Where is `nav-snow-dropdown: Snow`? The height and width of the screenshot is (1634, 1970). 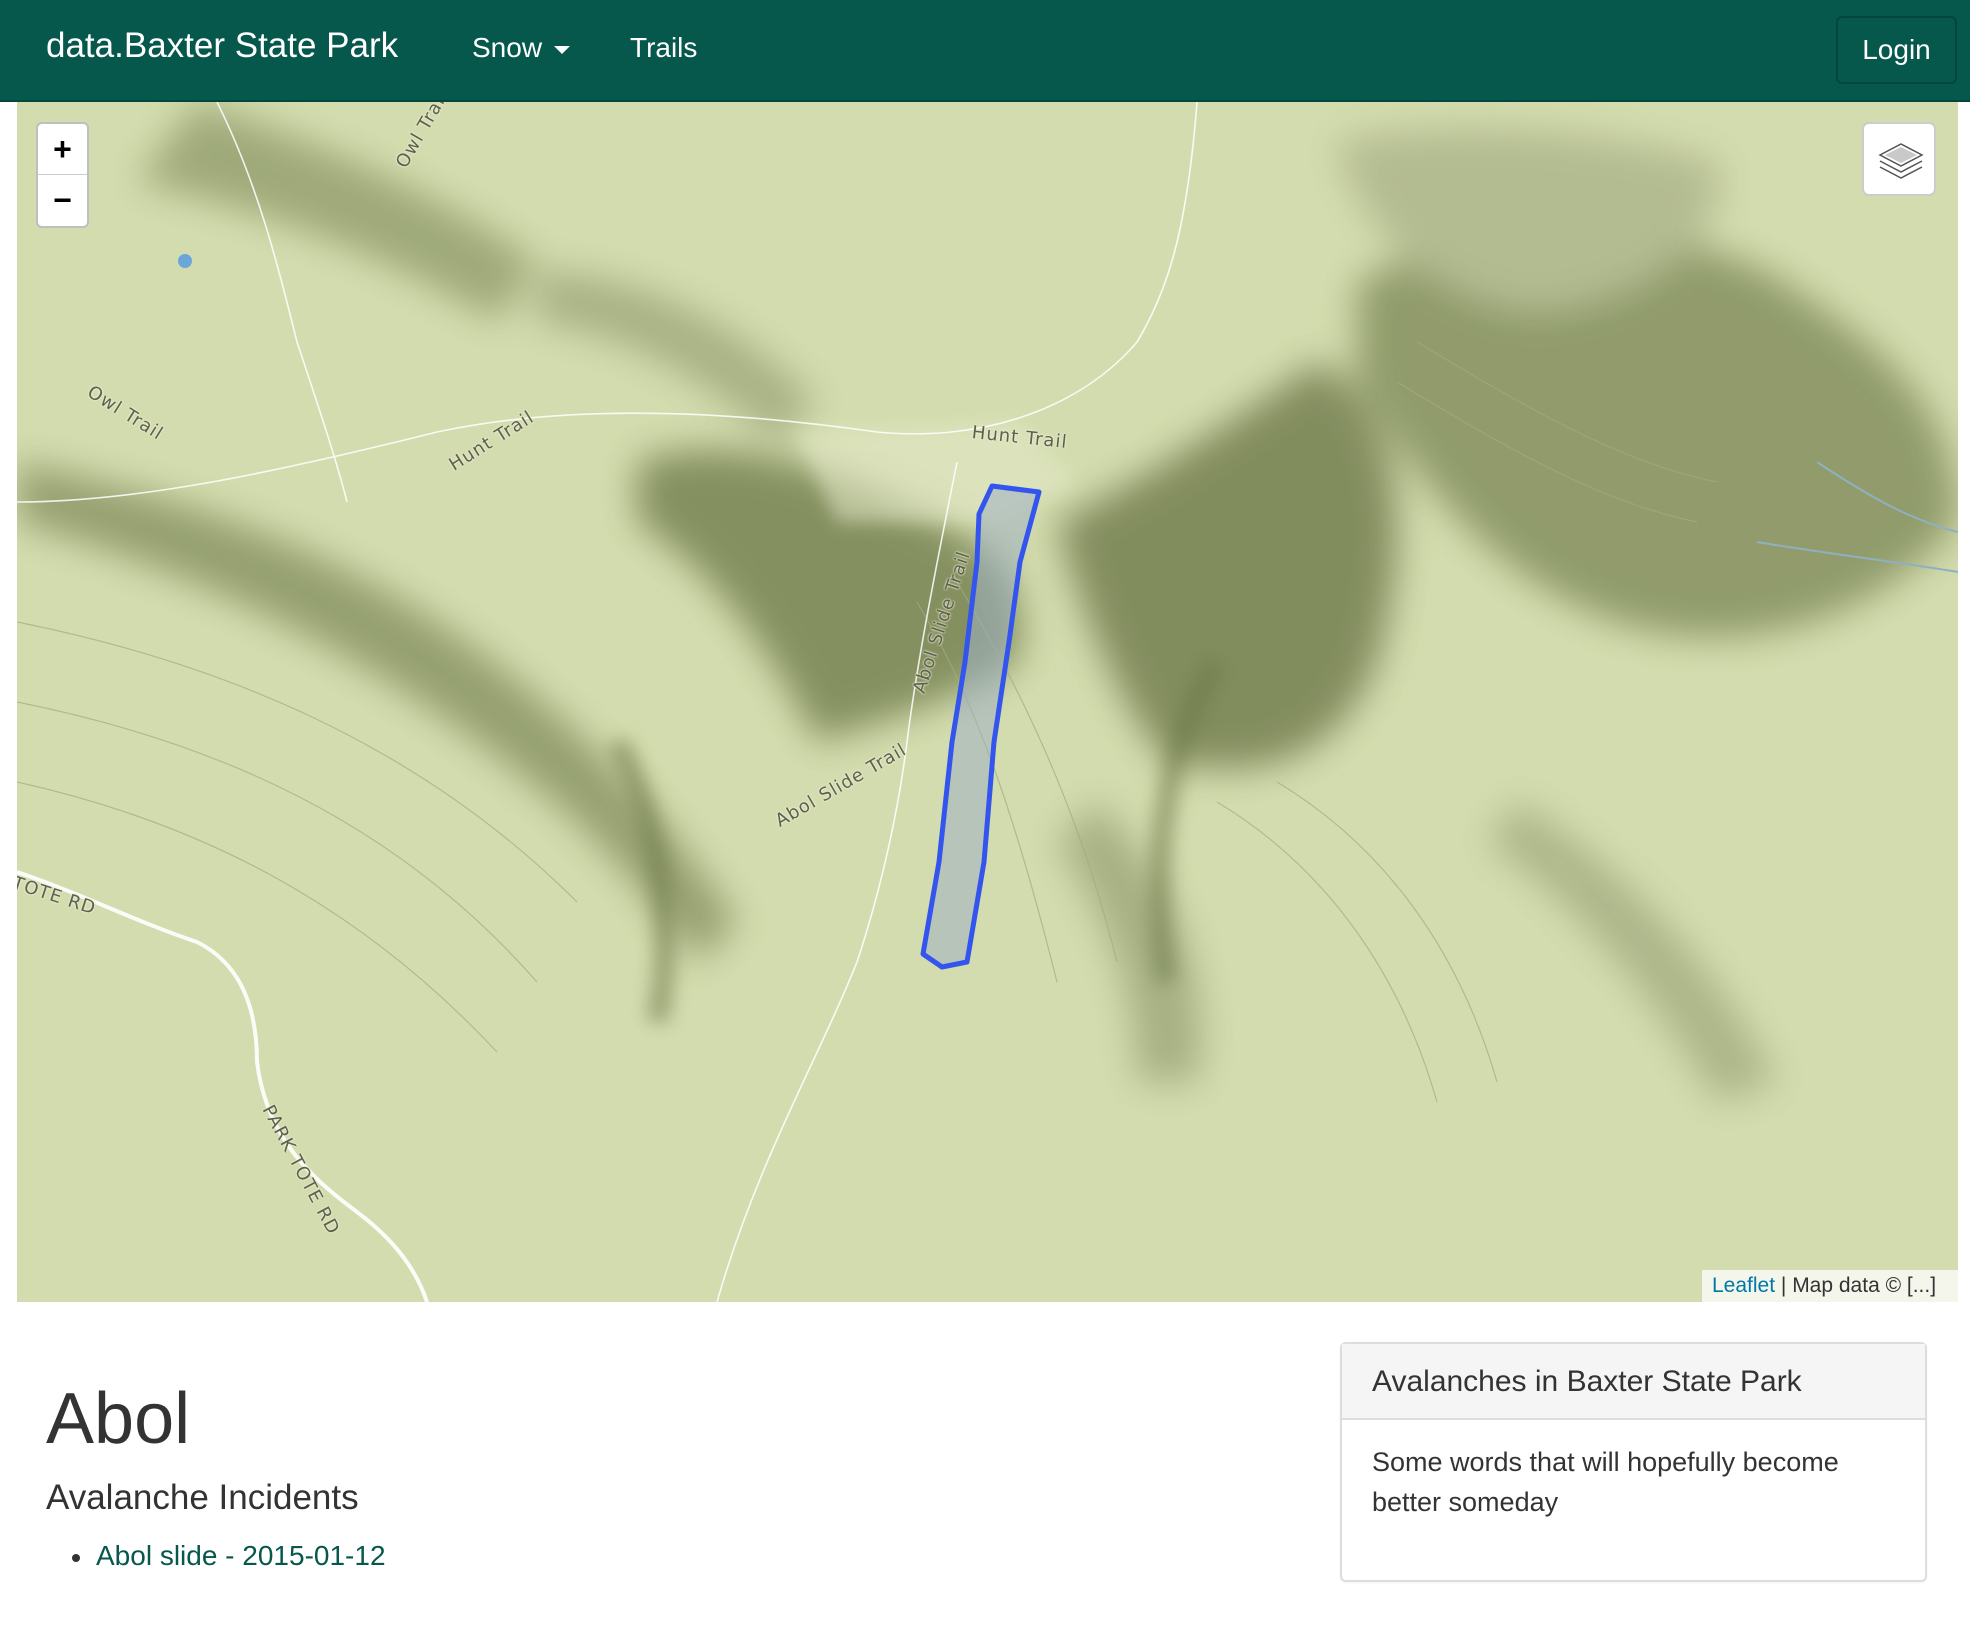
nav-snow-dropdown: Snow is located at coordinates (521, 48).